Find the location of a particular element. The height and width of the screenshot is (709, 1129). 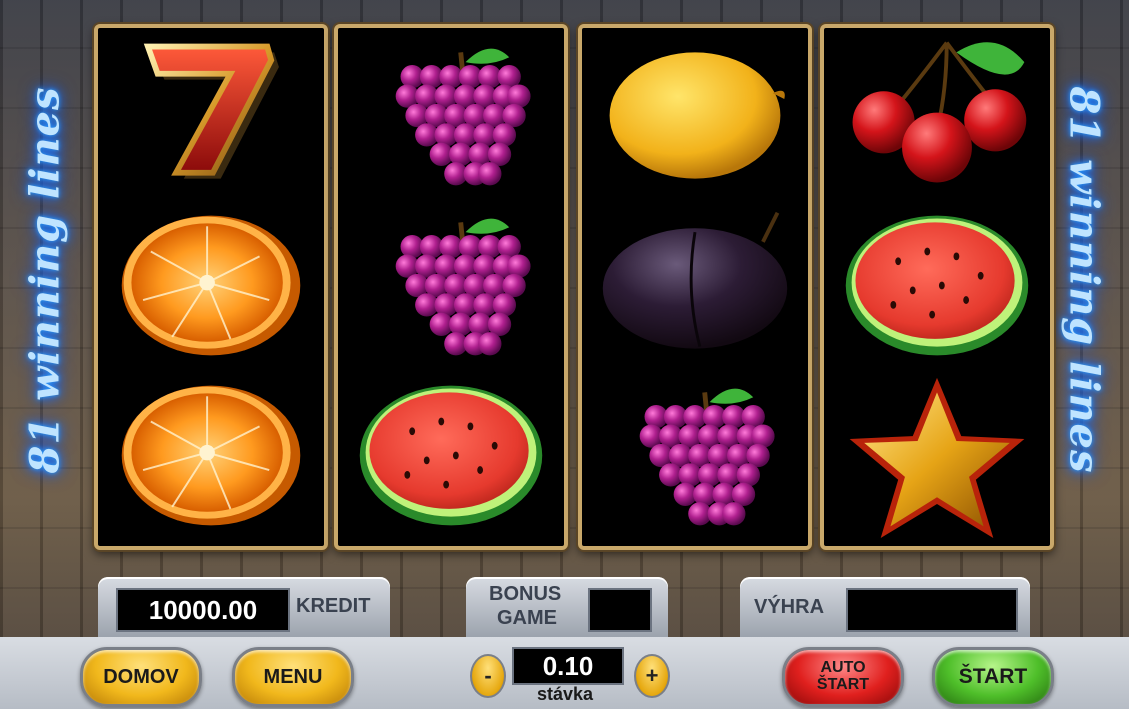

plus-icon: + is located at coordinates (652, 675).